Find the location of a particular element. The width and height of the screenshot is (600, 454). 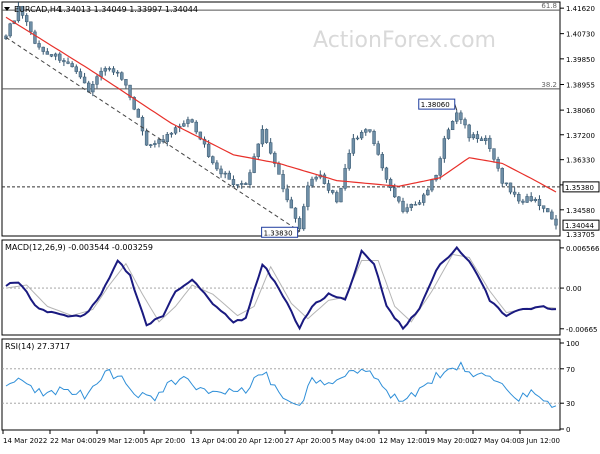

watermark: ActionForex.com is located at coordinates (404, 40).